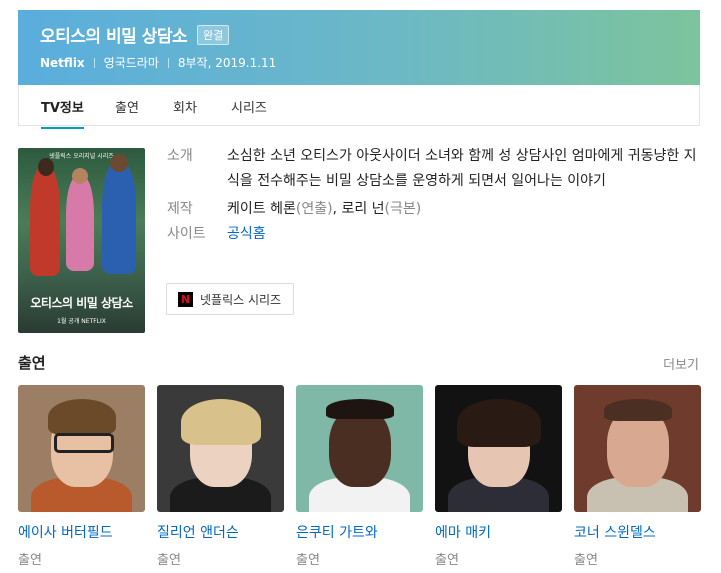 Image resolution: width=721 pixels, height=573 pixels. I want to click on meta-row: Netflix 영국드라마 8부작, 2019.1.11, so click(158, 62).